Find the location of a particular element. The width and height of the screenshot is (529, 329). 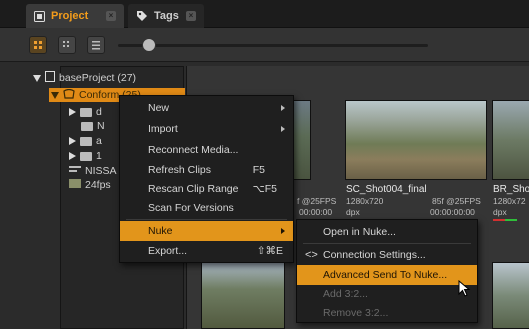

tab-tags-label: Tags is located at coordinates (166, 16).